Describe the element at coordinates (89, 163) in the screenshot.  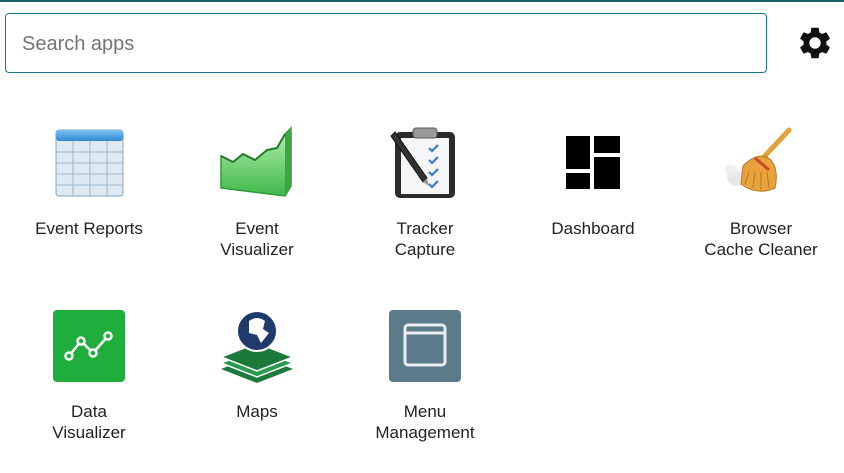
I see `table-icon` at that location.